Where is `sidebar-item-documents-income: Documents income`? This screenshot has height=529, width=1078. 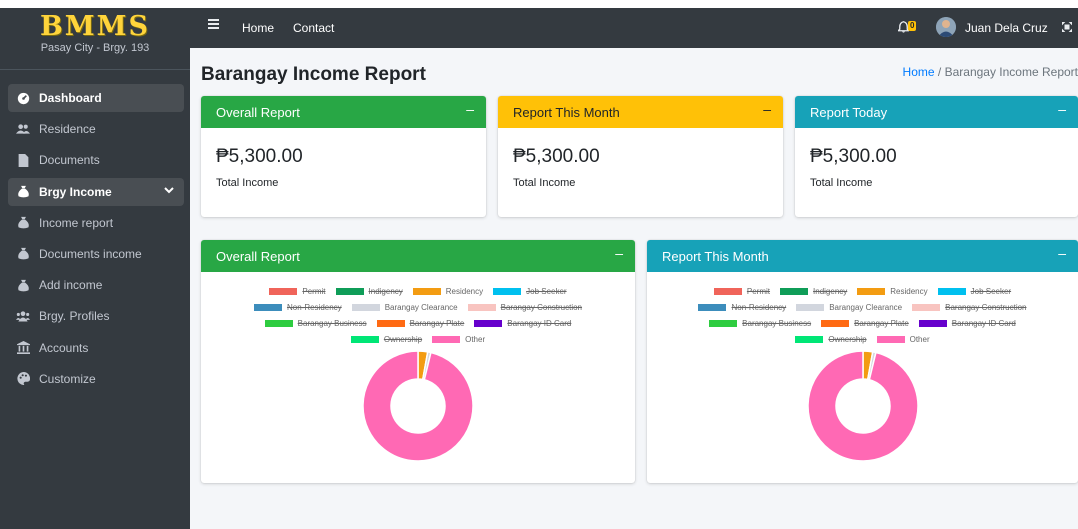 sidebar-item-documents-income: Documents income is located at coordinates (96, 254).